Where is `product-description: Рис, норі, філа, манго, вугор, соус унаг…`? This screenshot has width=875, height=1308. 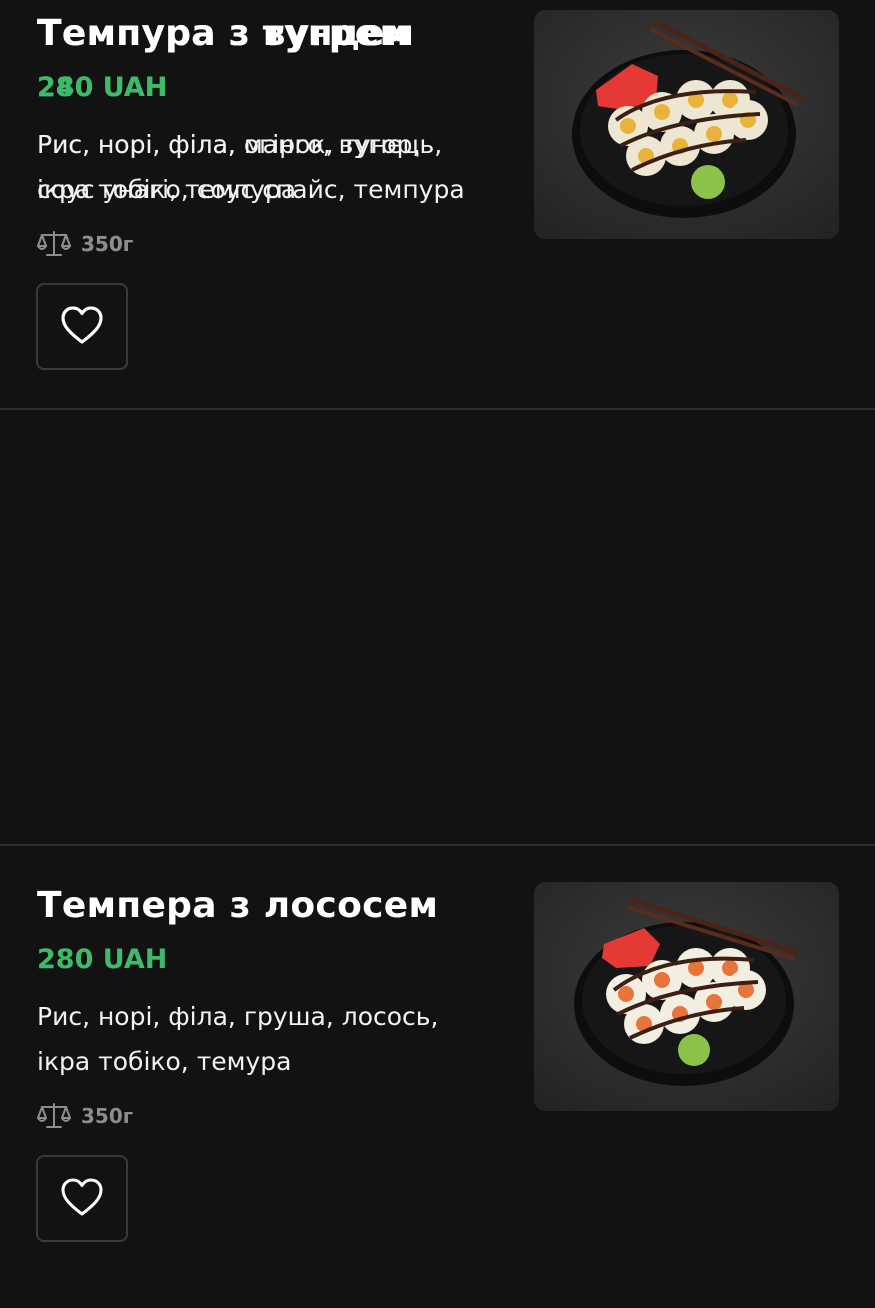 product-description: Рис, норі, філа, манго, вугор, соус унаг… is located at coordinates (229, 167).